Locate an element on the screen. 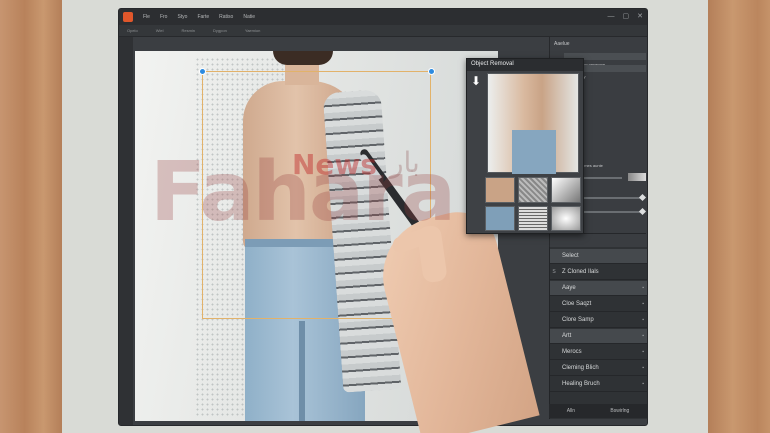 This screenshot has width=770, height=433. layer-name: Aaye is located at coordinates (569, 288).